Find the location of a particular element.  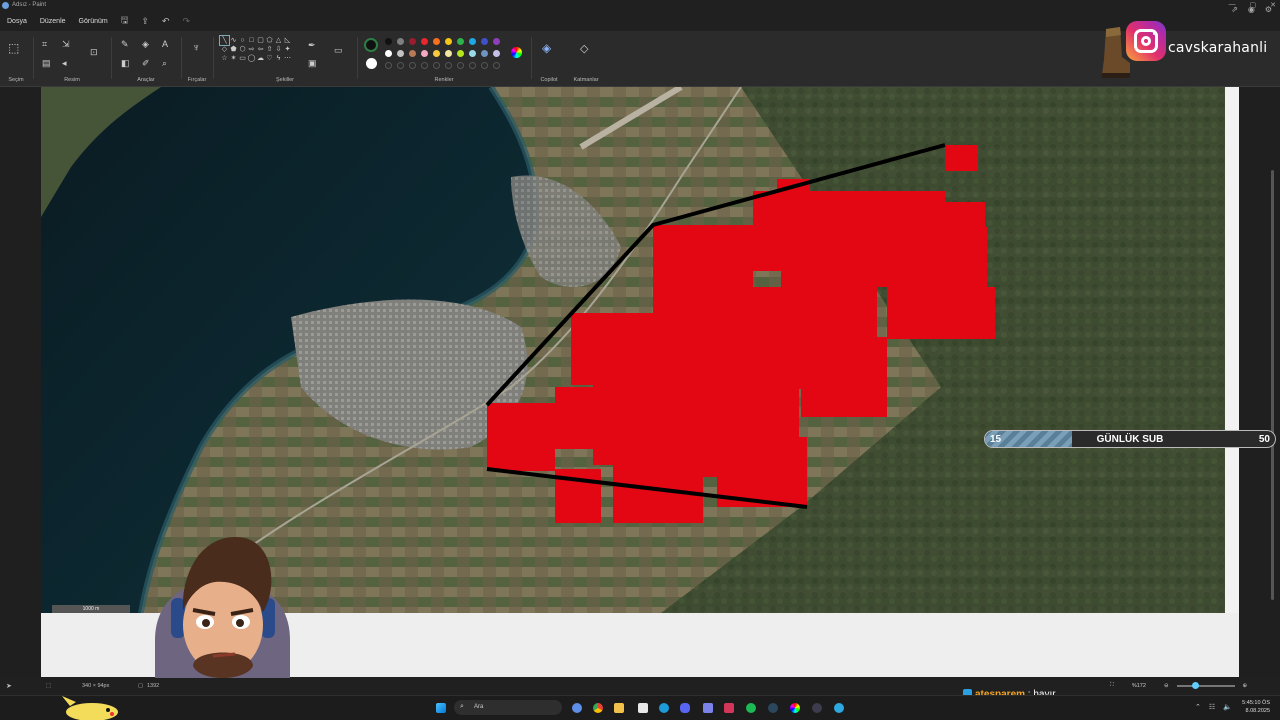

triangle-shape-icon: △ is located at coordinates (278, 40).